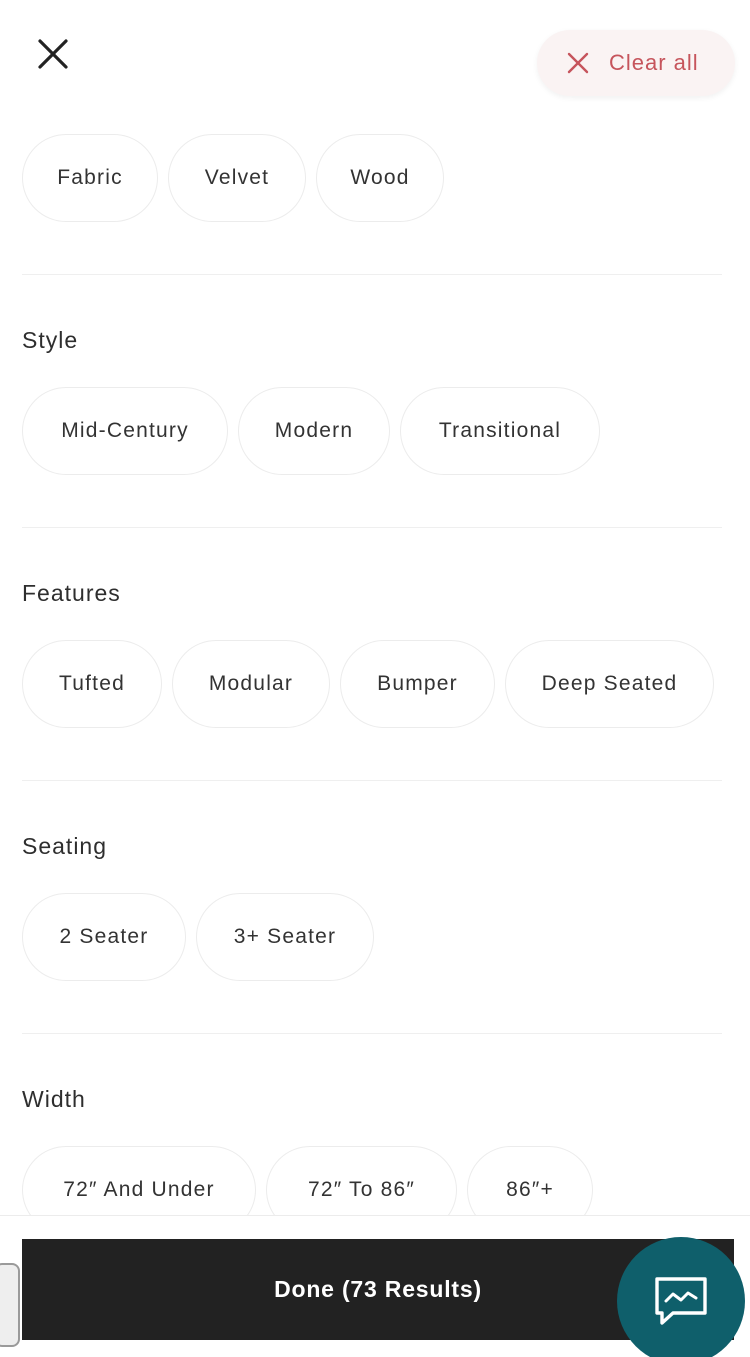  What do you see at coordinates (92, 684) in the screenshot?
I see `chip-tufted: Tufted` at bounding box center [92, 684].